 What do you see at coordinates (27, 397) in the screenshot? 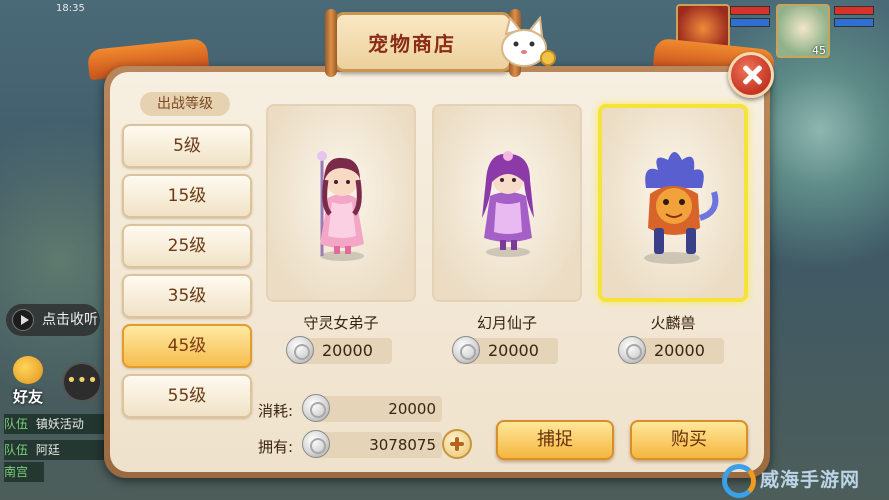
I see `friend-label: 好友` at bounding box center [27, 397].